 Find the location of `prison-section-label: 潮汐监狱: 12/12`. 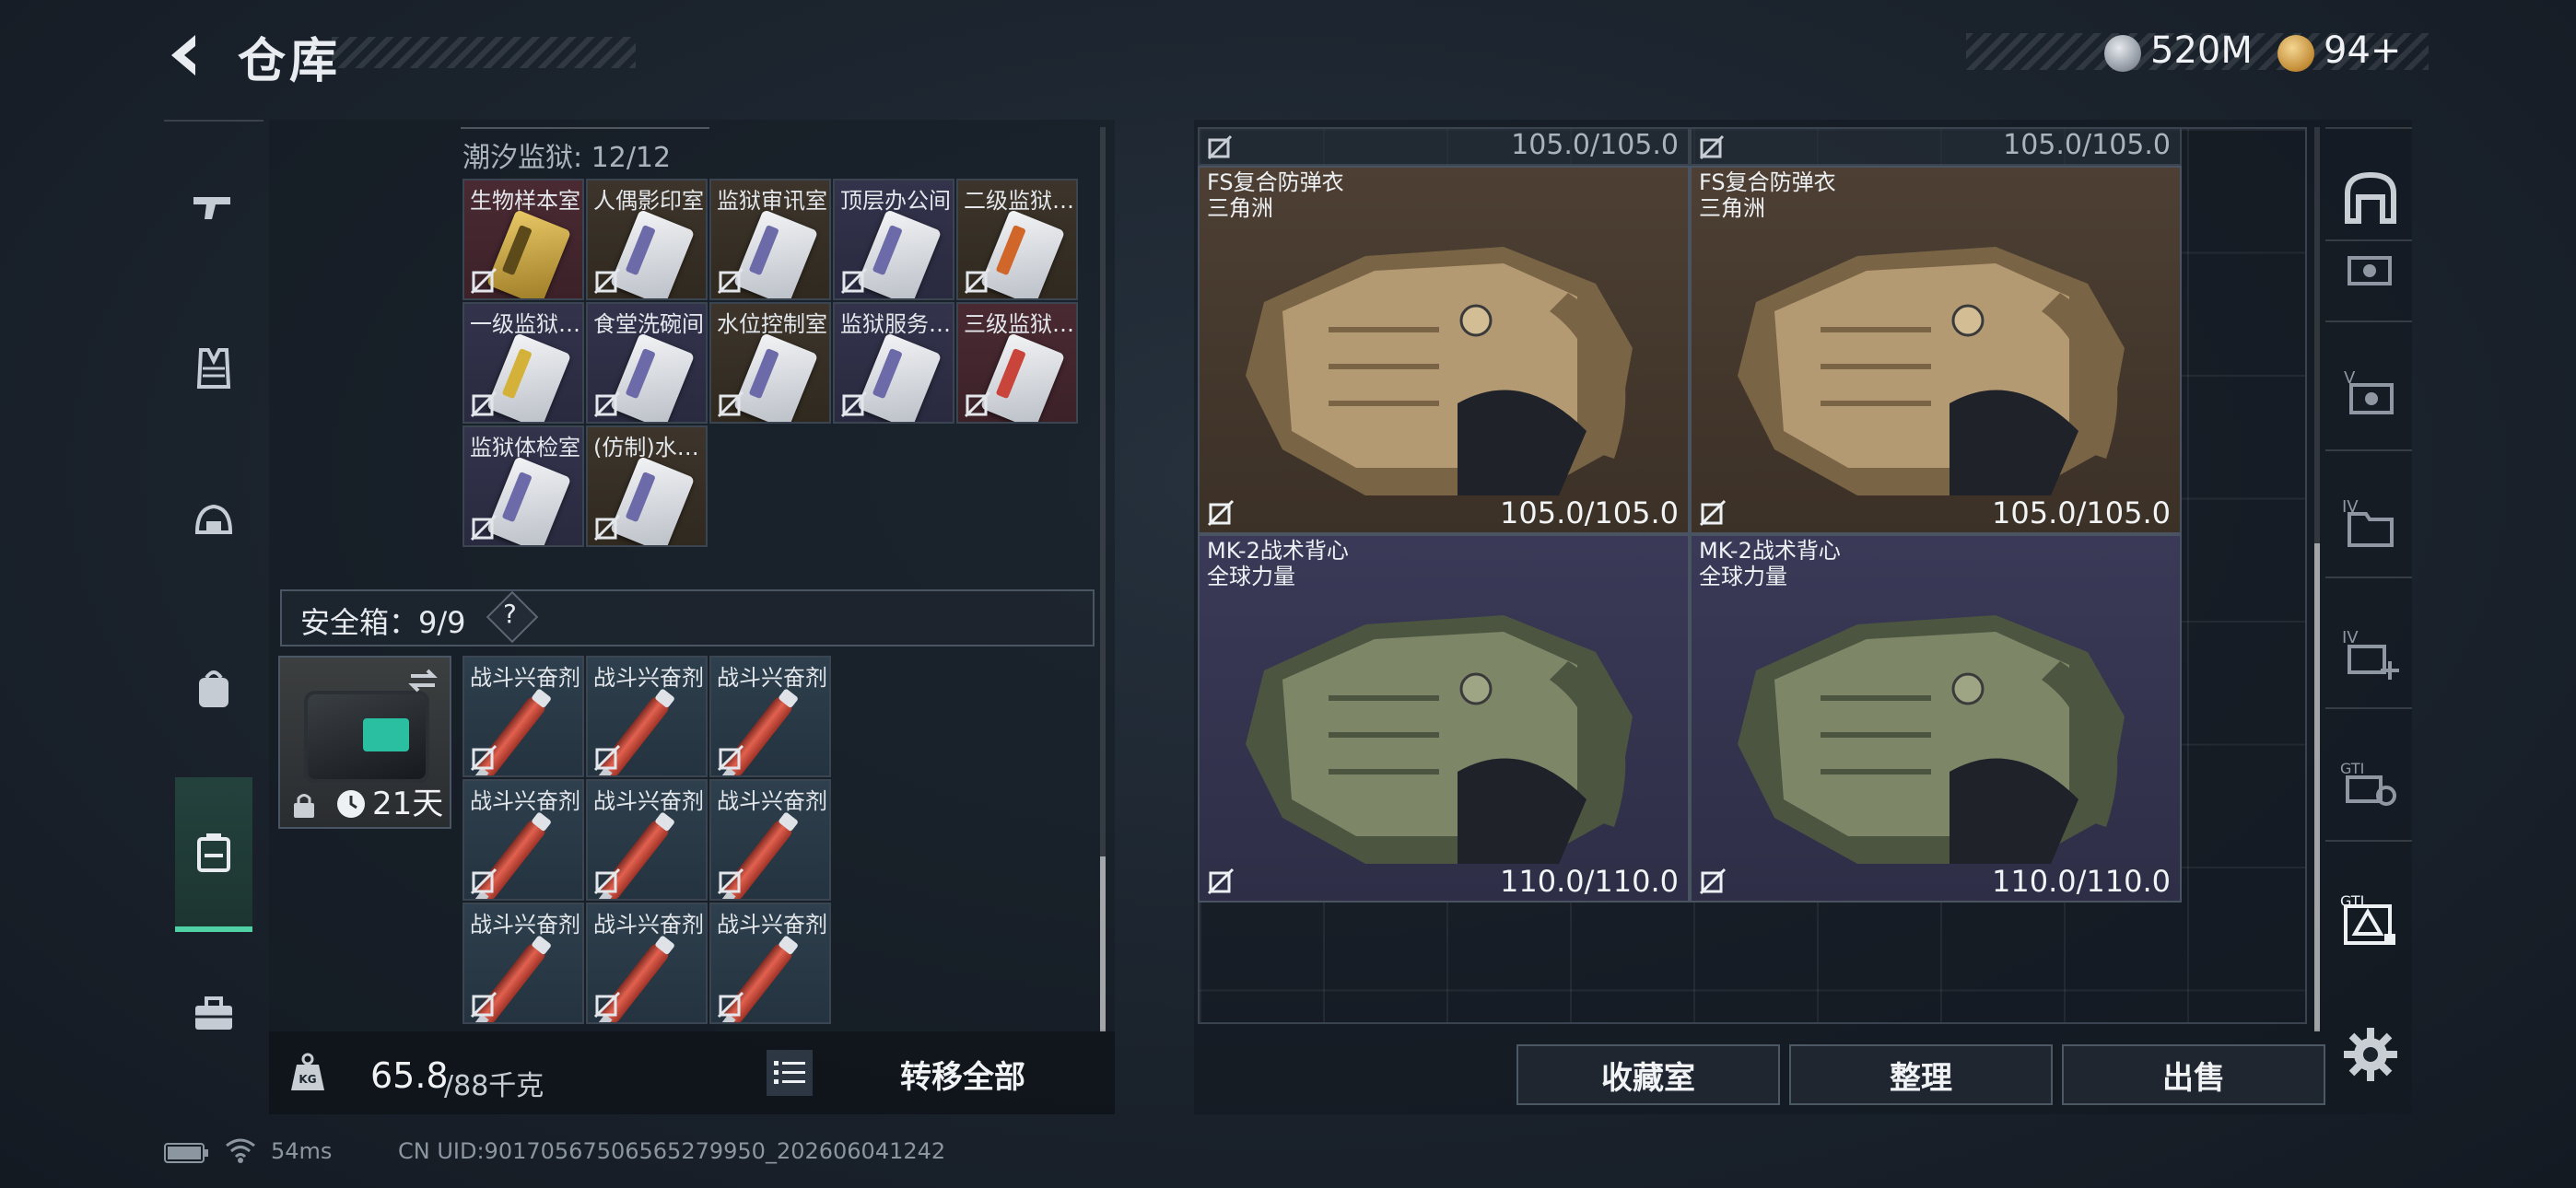

prison-section-label: 潮汐监狱: 12/12 is located at coordinates (567, 158).